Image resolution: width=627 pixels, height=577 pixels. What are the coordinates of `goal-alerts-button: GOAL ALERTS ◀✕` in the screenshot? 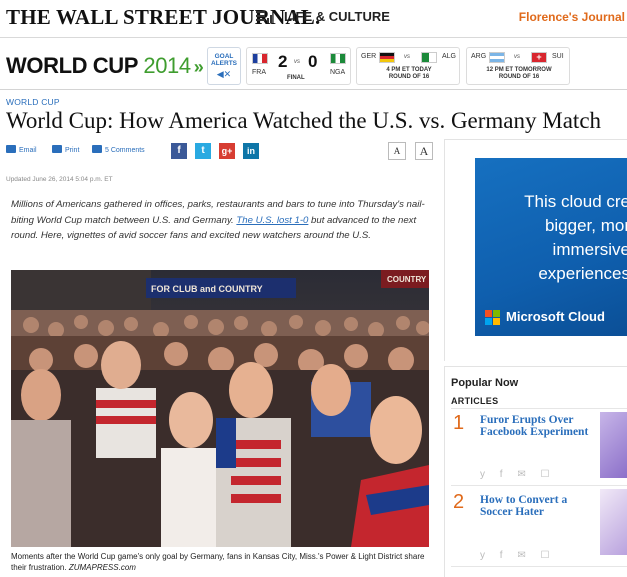 It's located at (224, 66).